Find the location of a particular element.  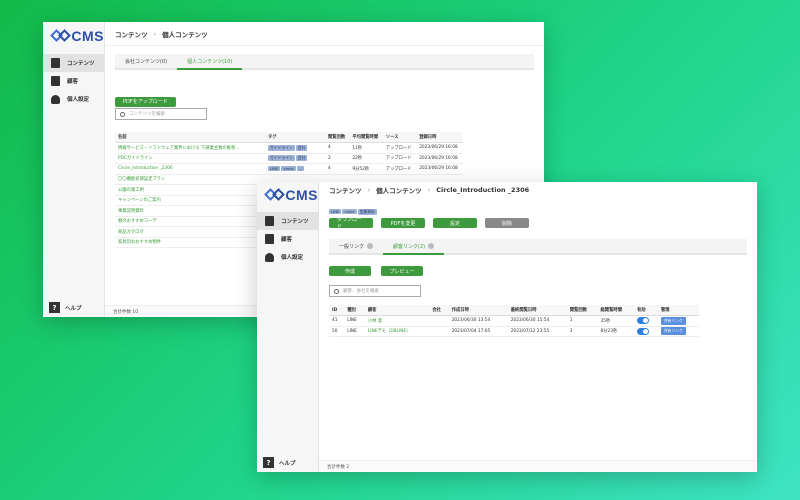

cell-name-link: 春のおすすめコーデ is located at coordinates (190, 221).